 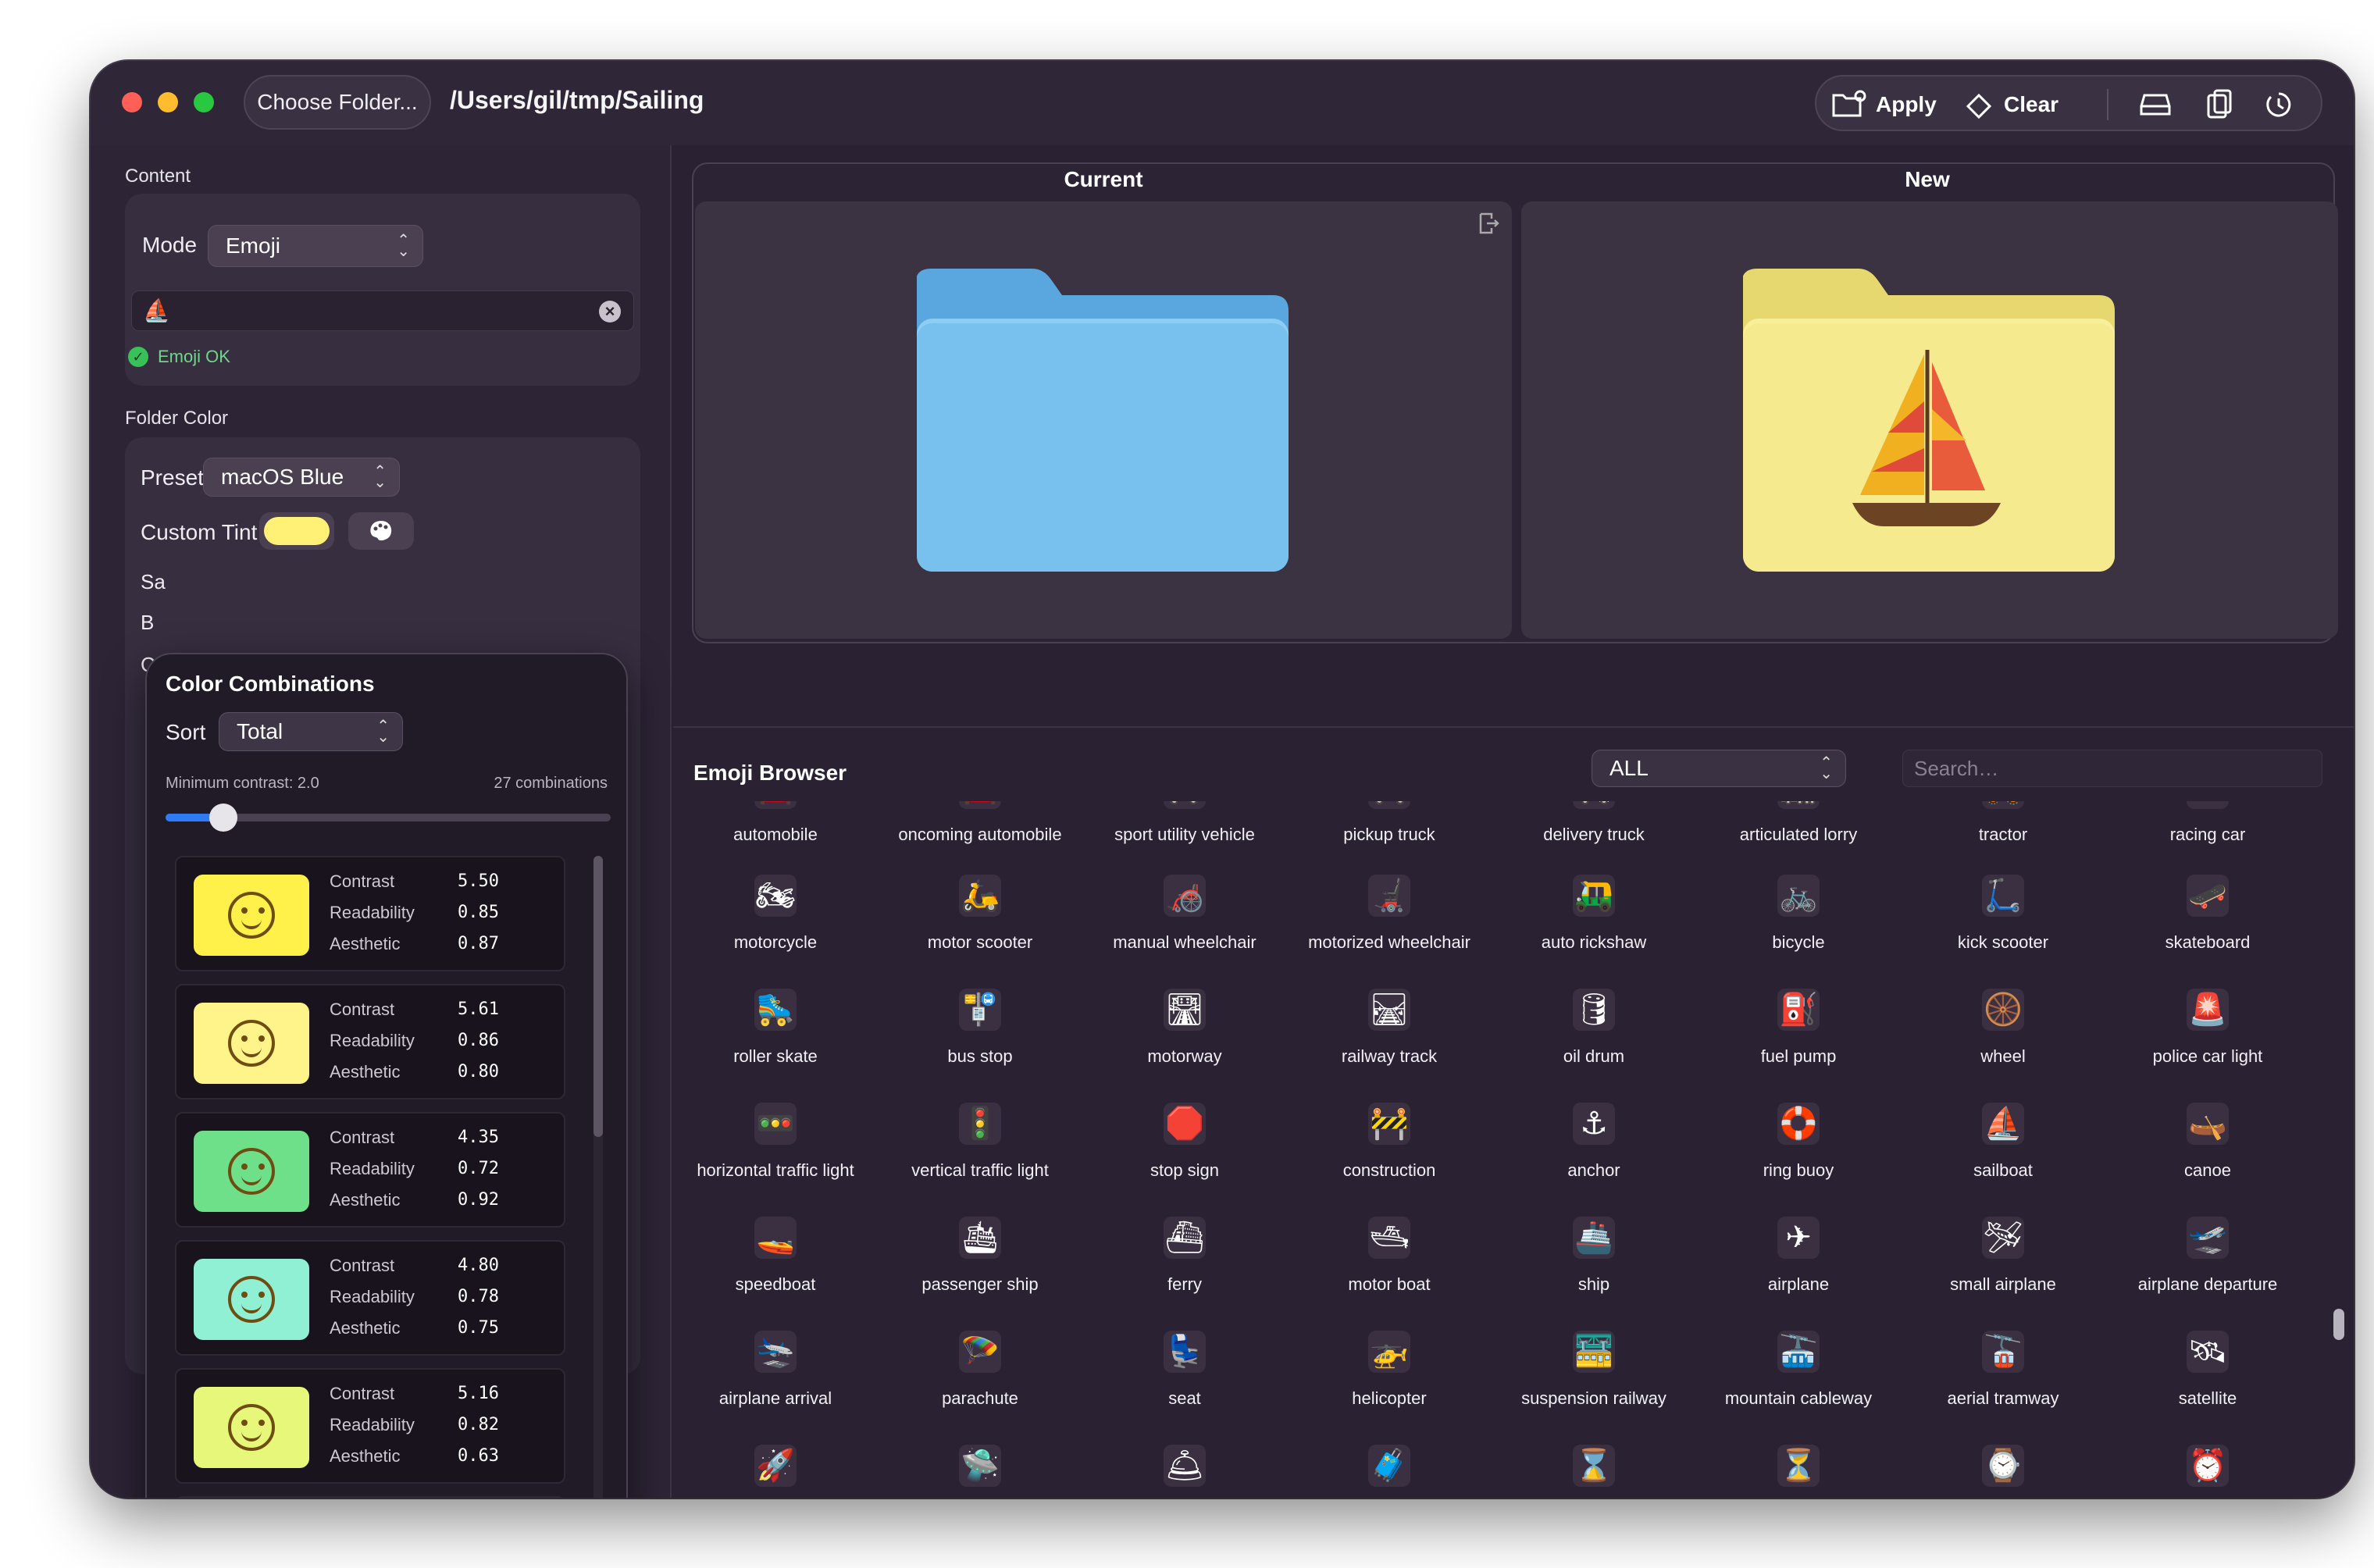 I want to click on emoji-cell: 🚀, so click(x=775, y=1467).